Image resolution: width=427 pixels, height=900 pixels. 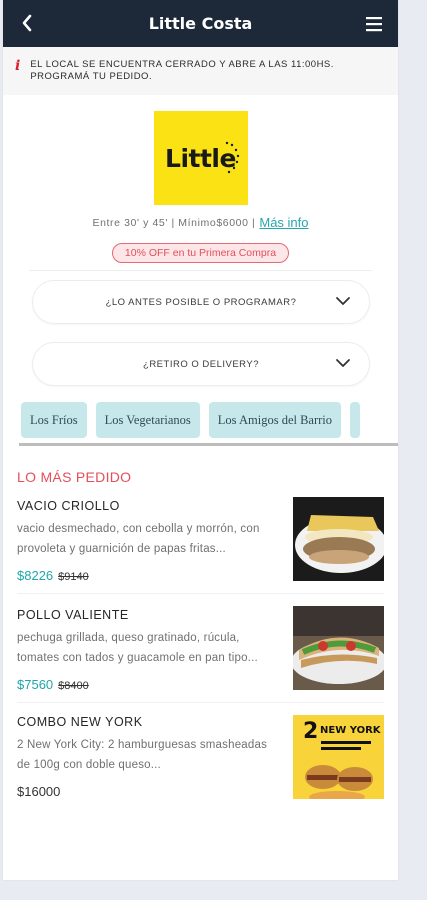 What do you see at coordinates (174, 222) in the screenshot?
I see `delivery-time-minimum: Entre 30' y 45' | Mínimo$6000 |` at bounding box center [174, 222].